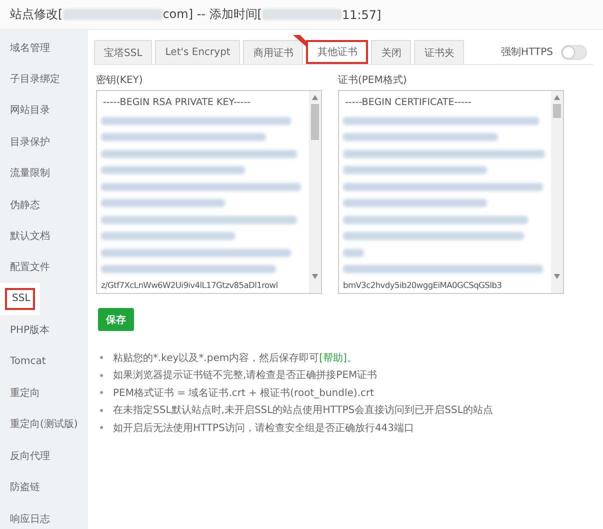  Describe the element at coordinates (373, 80) in the screenshot. I see `field-label: 证书(PEM格式)` at that location.